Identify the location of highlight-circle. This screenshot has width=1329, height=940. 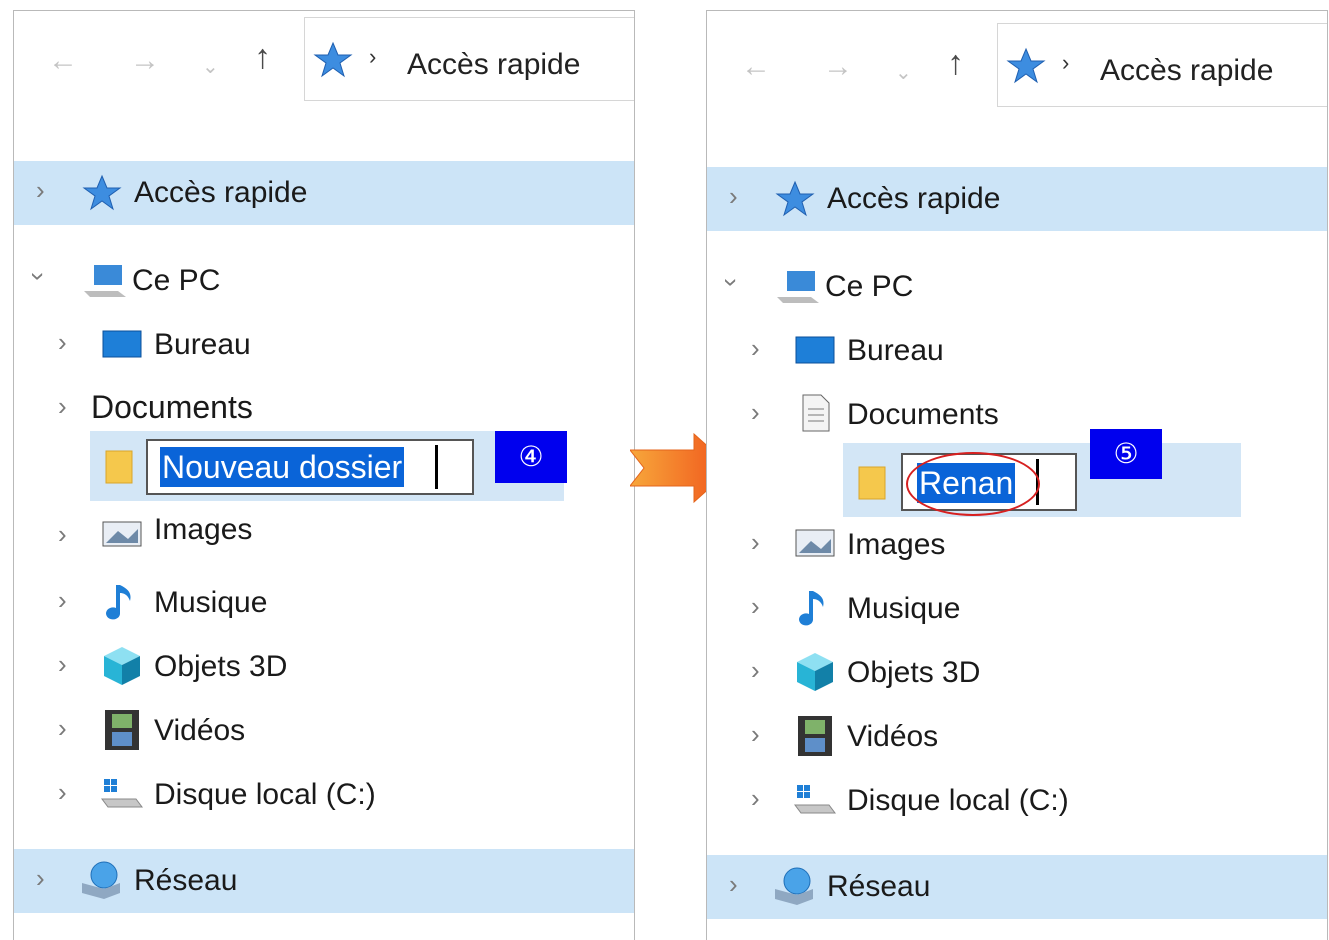
(973, 484).